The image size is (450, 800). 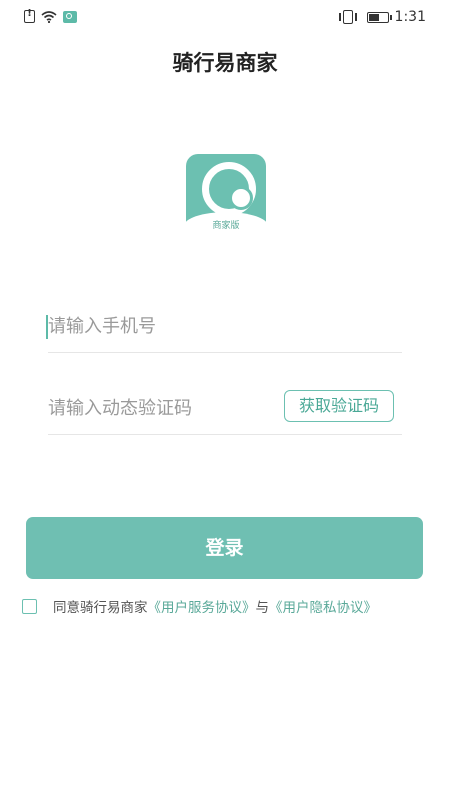 What do you see at coordinates (262, 608) in the screenshot?
I see `agreement-connector: 与` at bounding box center [262, 608].